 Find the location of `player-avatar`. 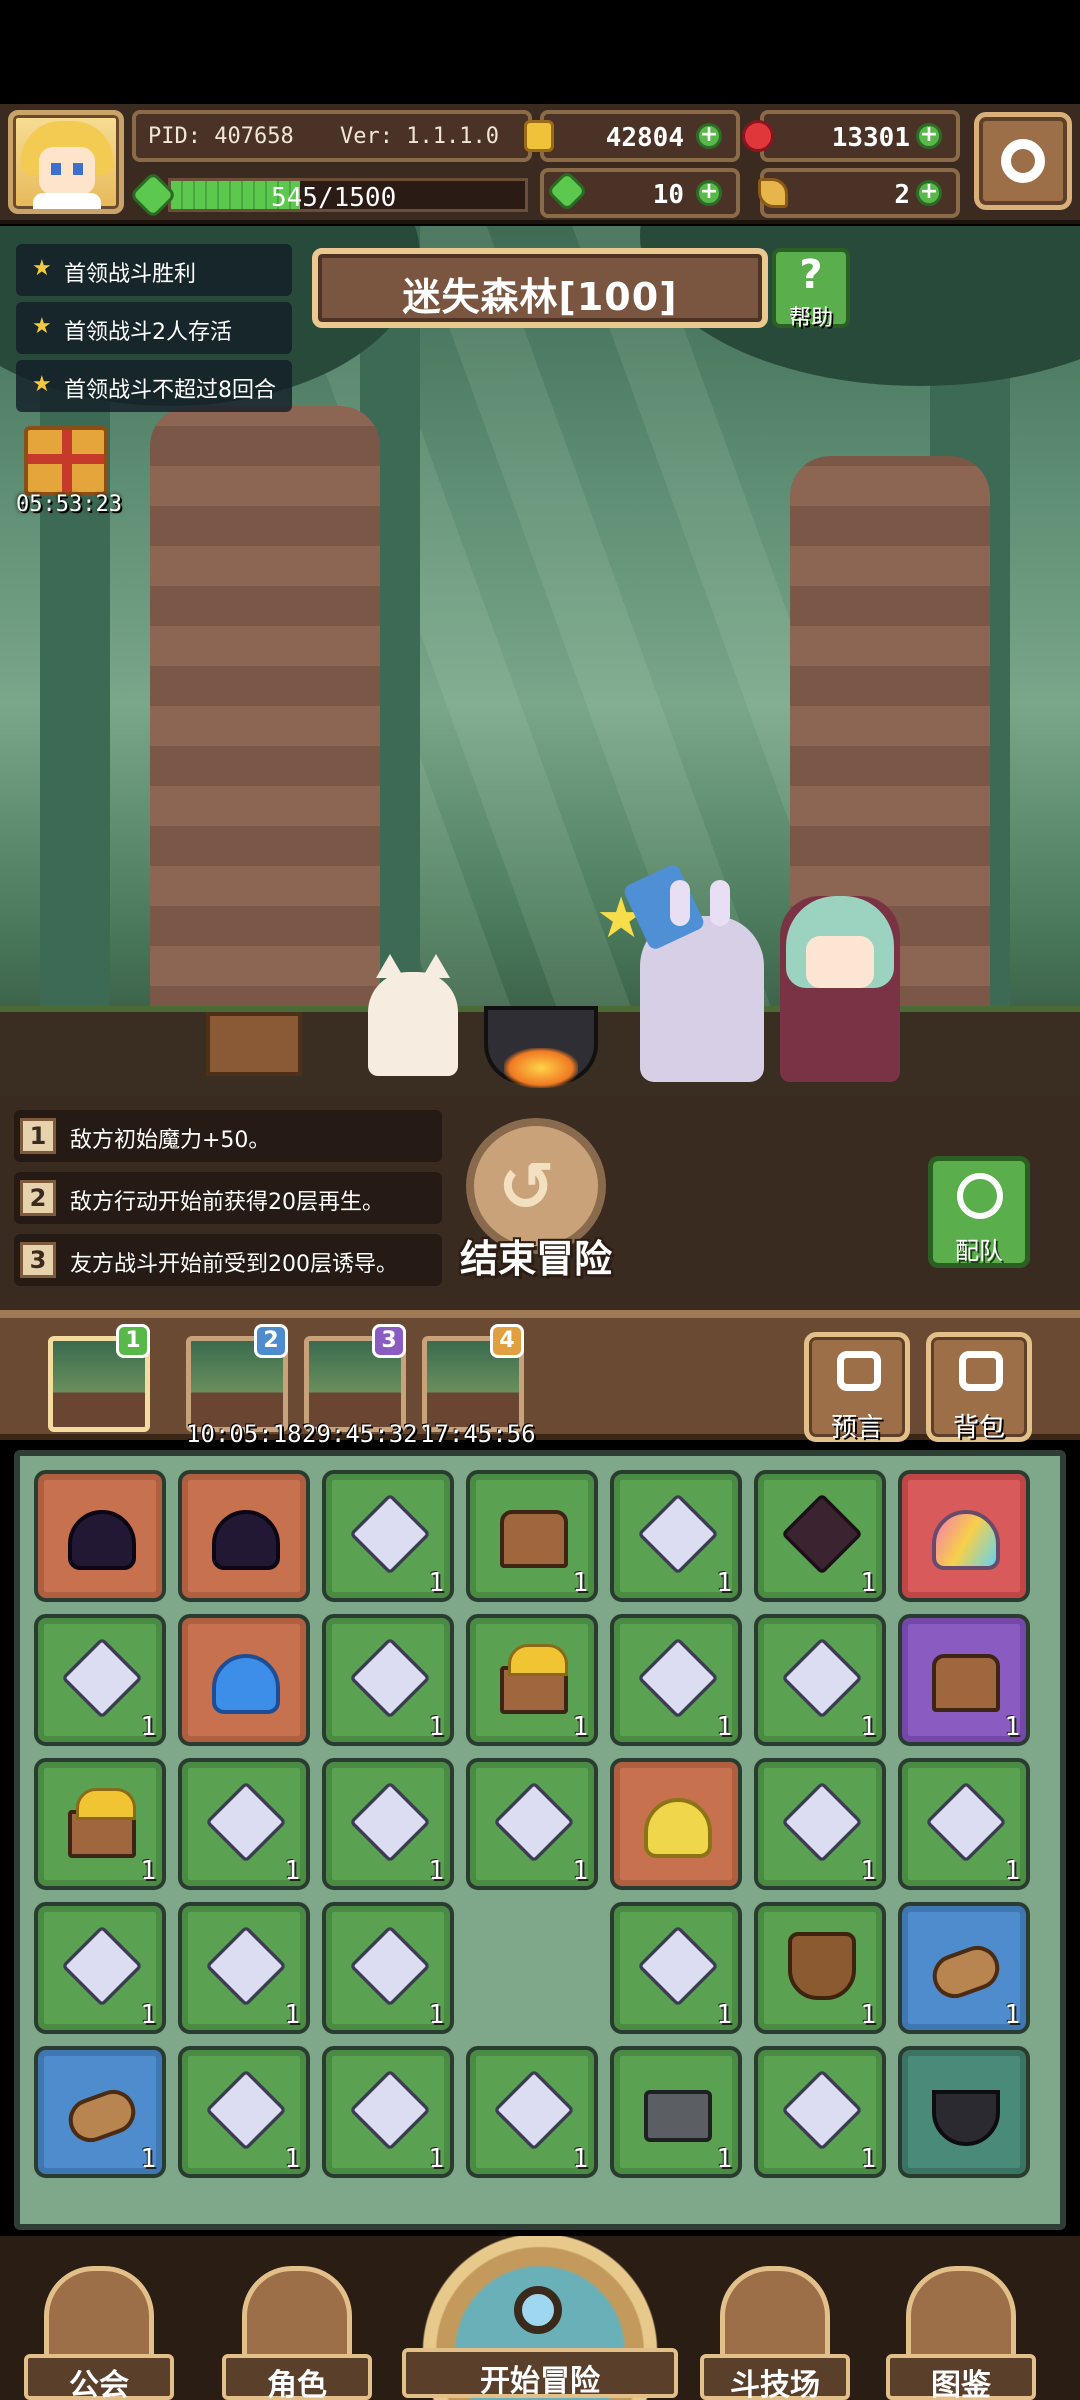

player-avatar is located at coordinates (66, 162).